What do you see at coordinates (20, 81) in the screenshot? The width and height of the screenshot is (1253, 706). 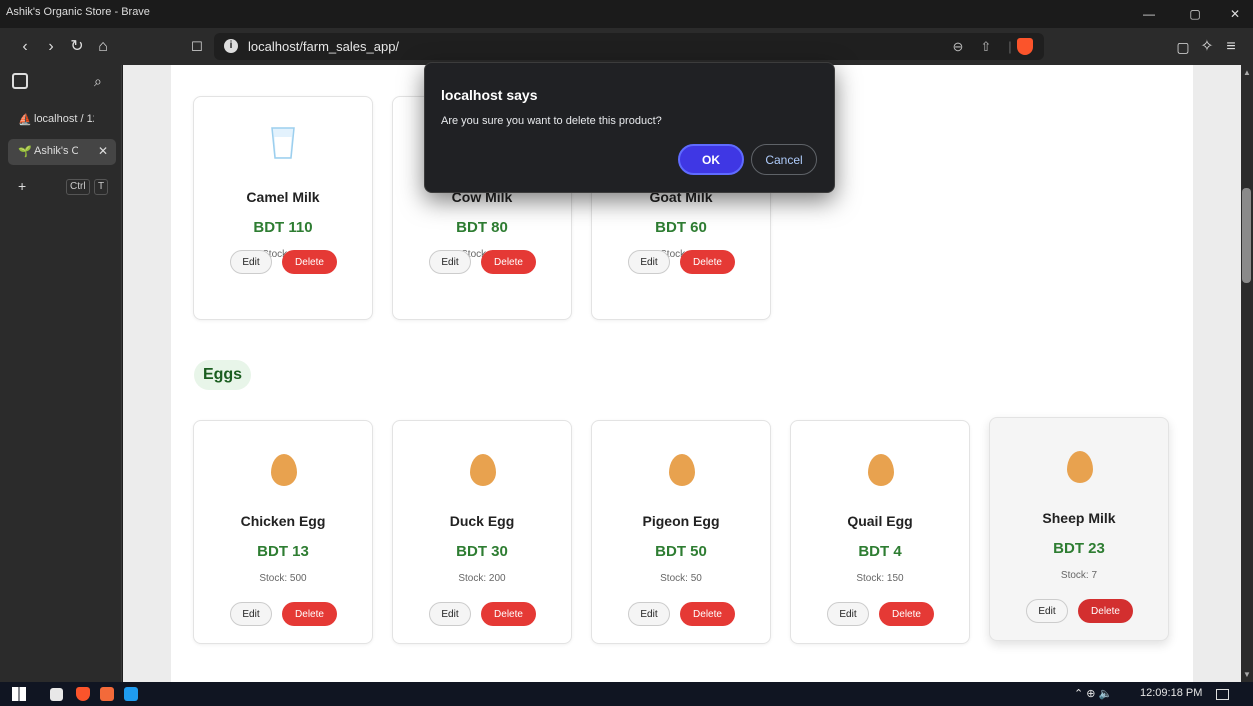 I see `collapse-sidebar-icon` at bounding box center [20, 81].